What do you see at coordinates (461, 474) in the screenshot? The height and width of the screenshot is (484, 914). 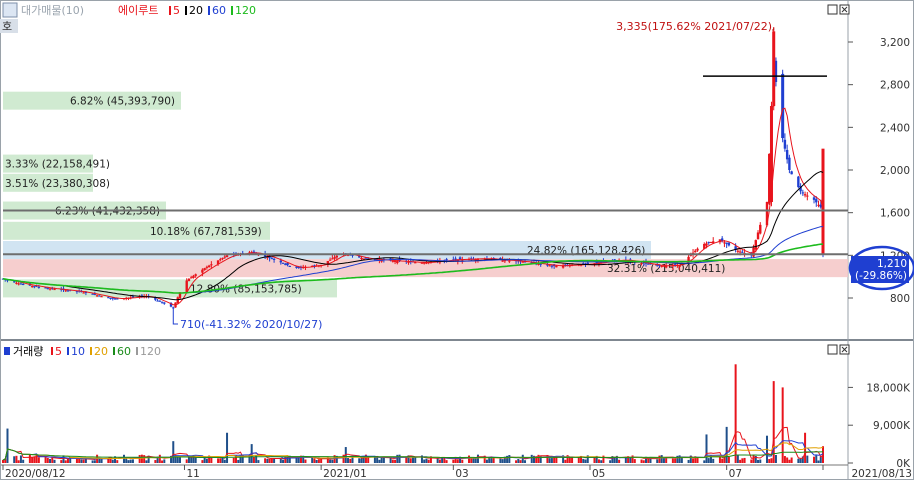 I see `x-tick-label: 03` at bounding box center [461, 474].